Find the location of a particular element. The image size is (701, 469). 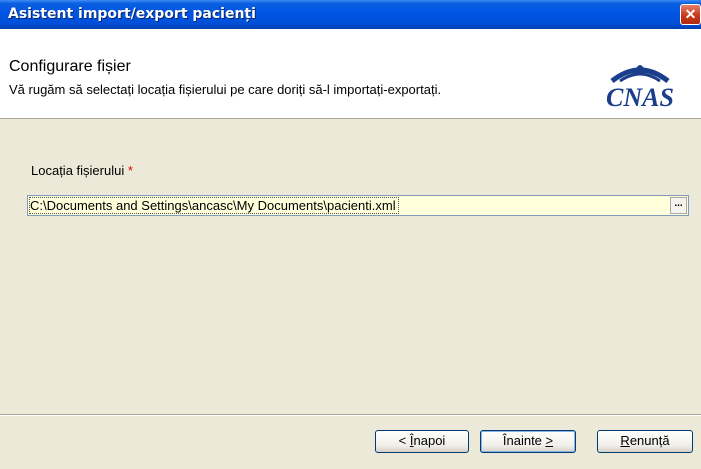

close-button: ✕ is located at coordinates (690, 14).